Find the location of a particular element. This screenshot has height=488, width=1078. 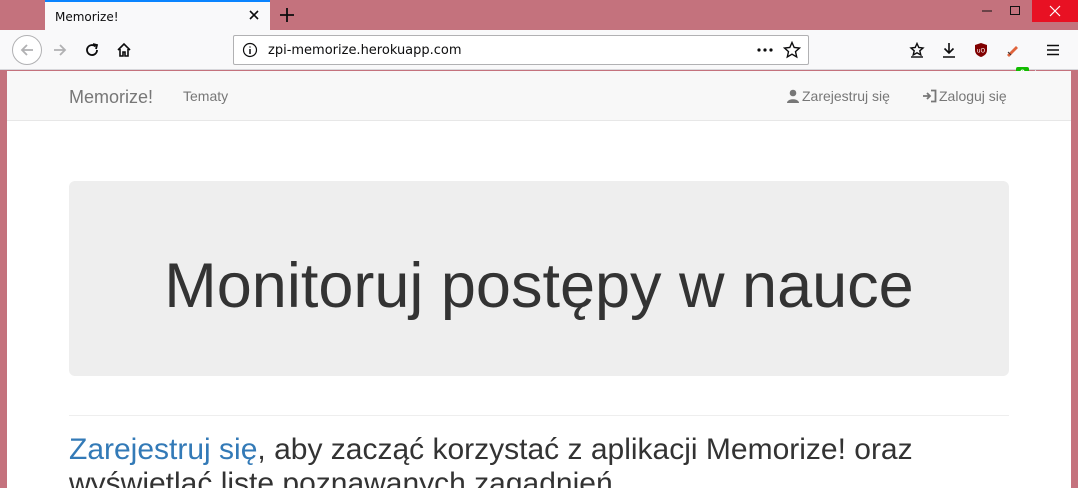

new-tab-icon is located at coordinates (287, 15).